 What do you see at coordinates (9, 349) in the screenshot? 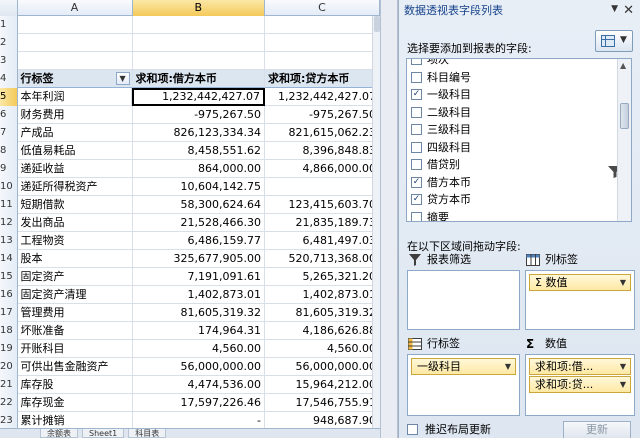
I see `row-header: 19` at bounding box center [9, 349].